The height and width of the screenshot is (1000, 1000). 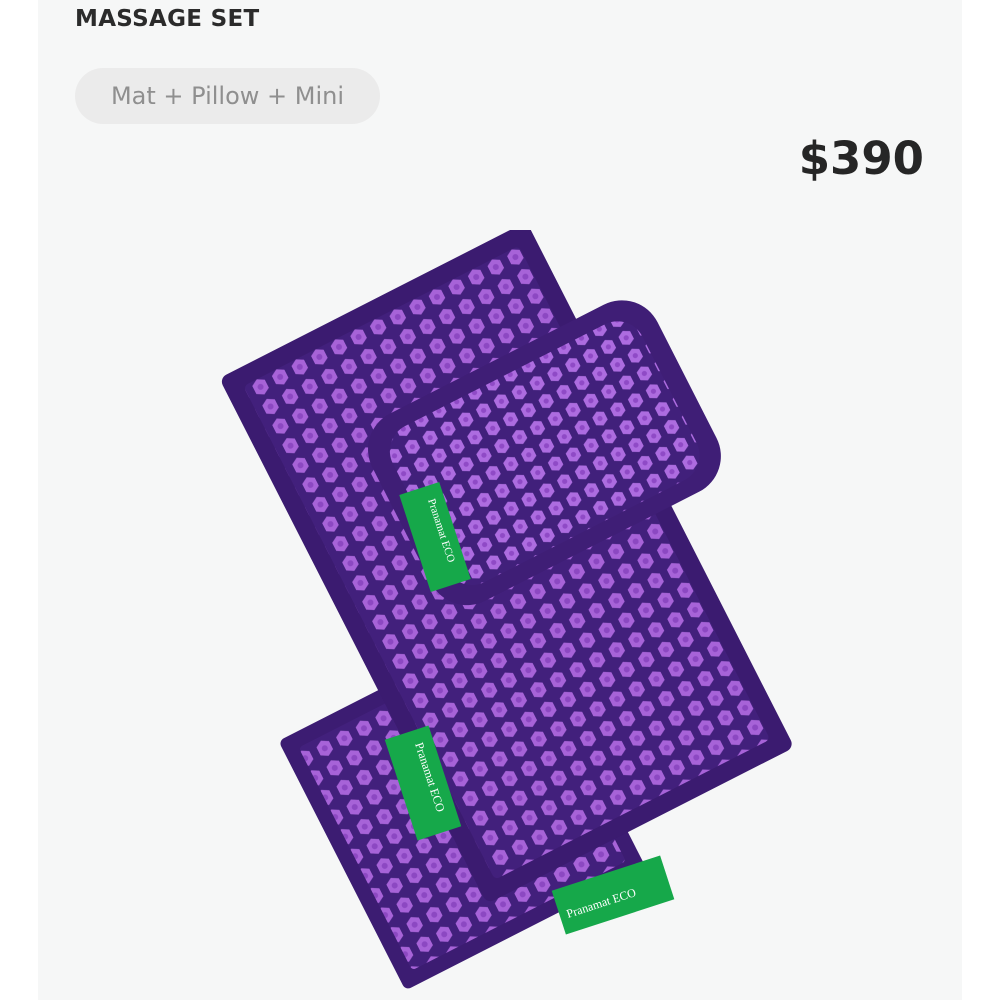 I want to click on product-title: MASSAGE SET, so click(x=167, y=19).